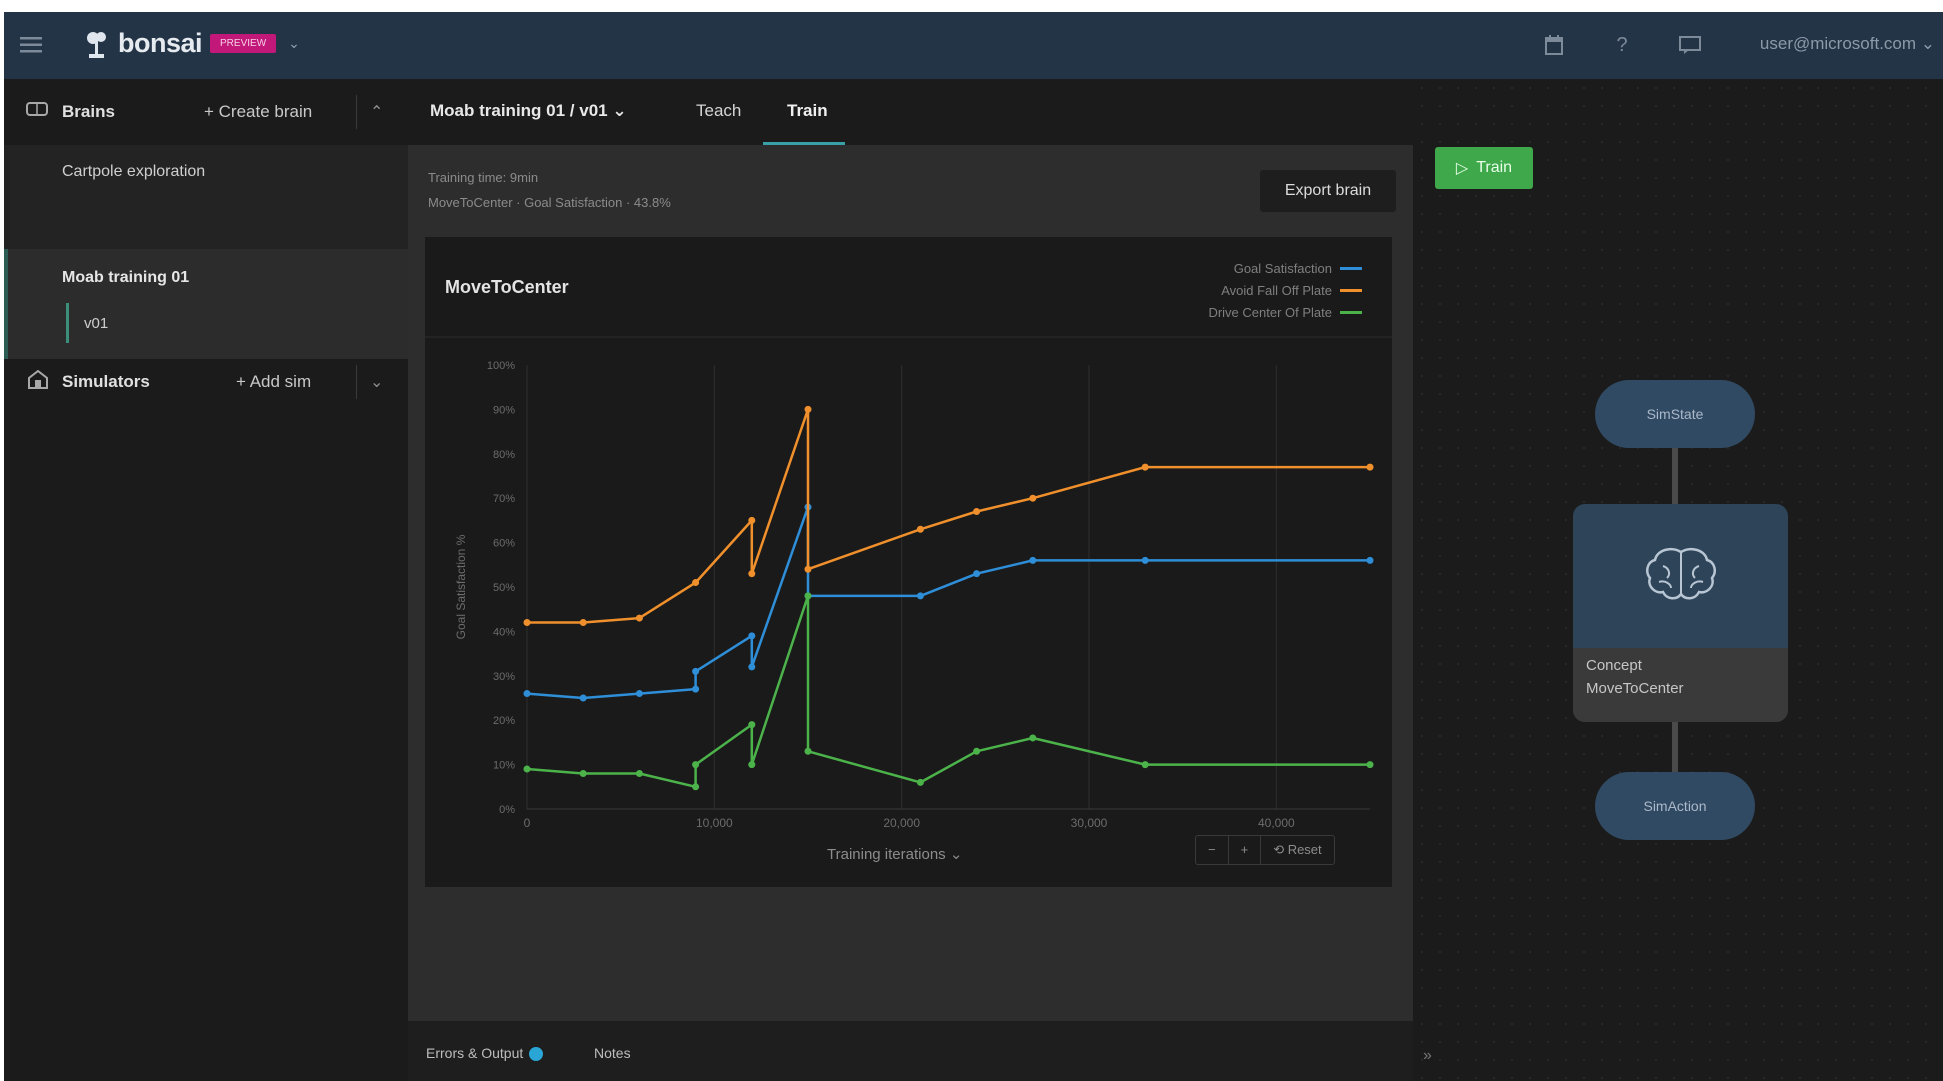  Describe the element at coordinates (38, 382) in the screenshot. I see `simulator-icon` at that location.